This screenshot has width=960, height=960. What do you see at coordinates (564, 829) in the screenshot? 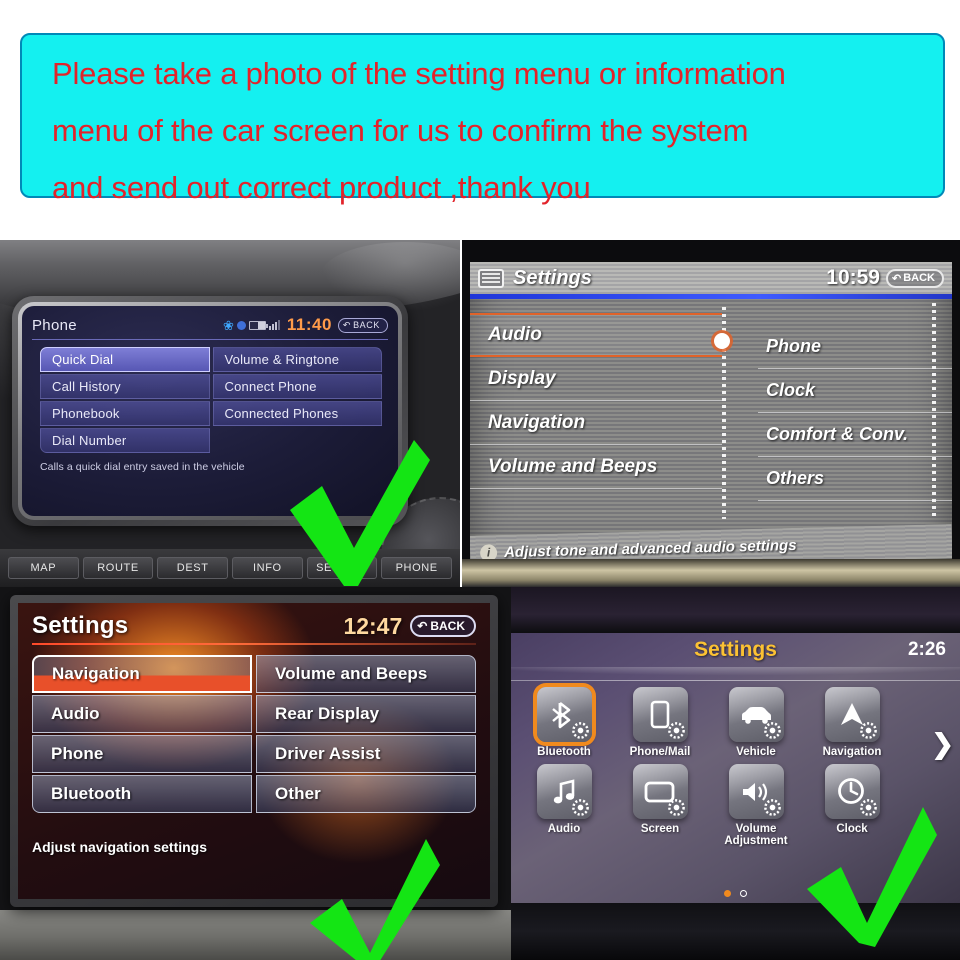
I see `tile-label: Audio` at bounding box center [564, 829].